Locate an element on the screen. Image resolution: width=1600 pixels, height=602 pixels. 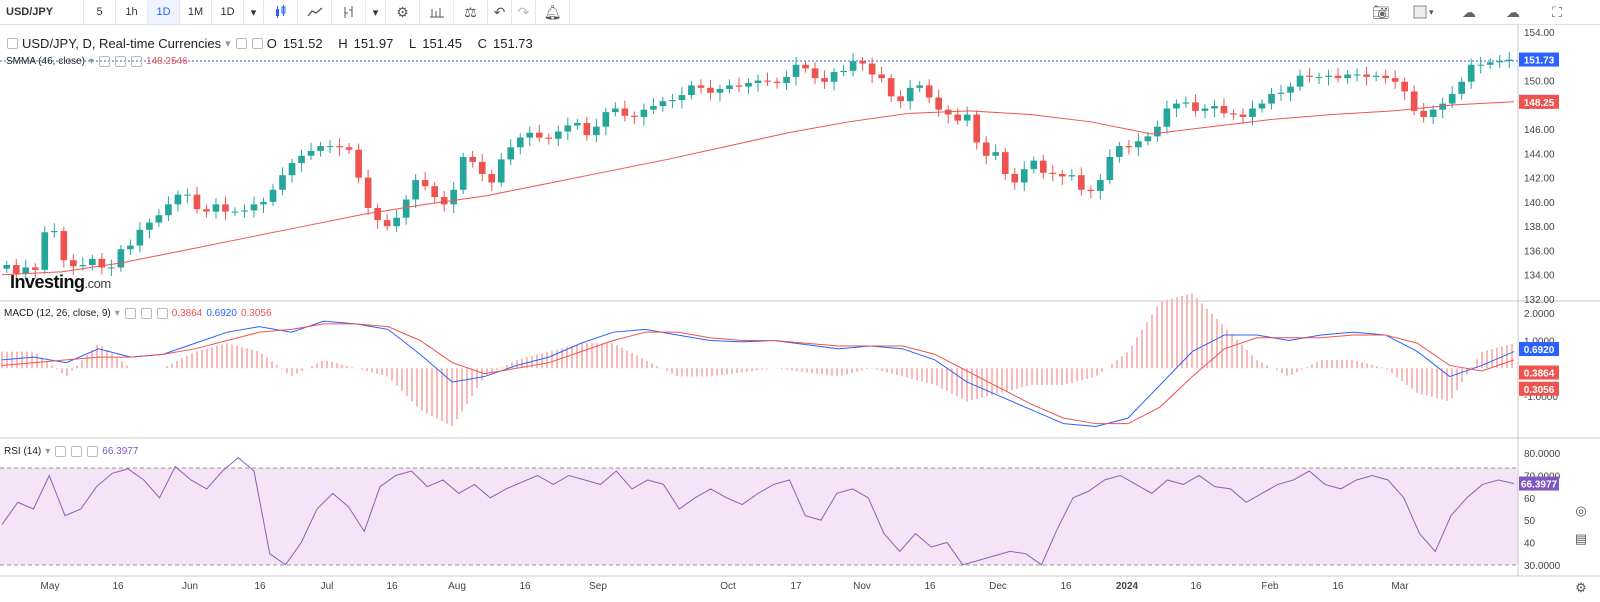
interval-5: 5 is located at coordinates (100, 12).